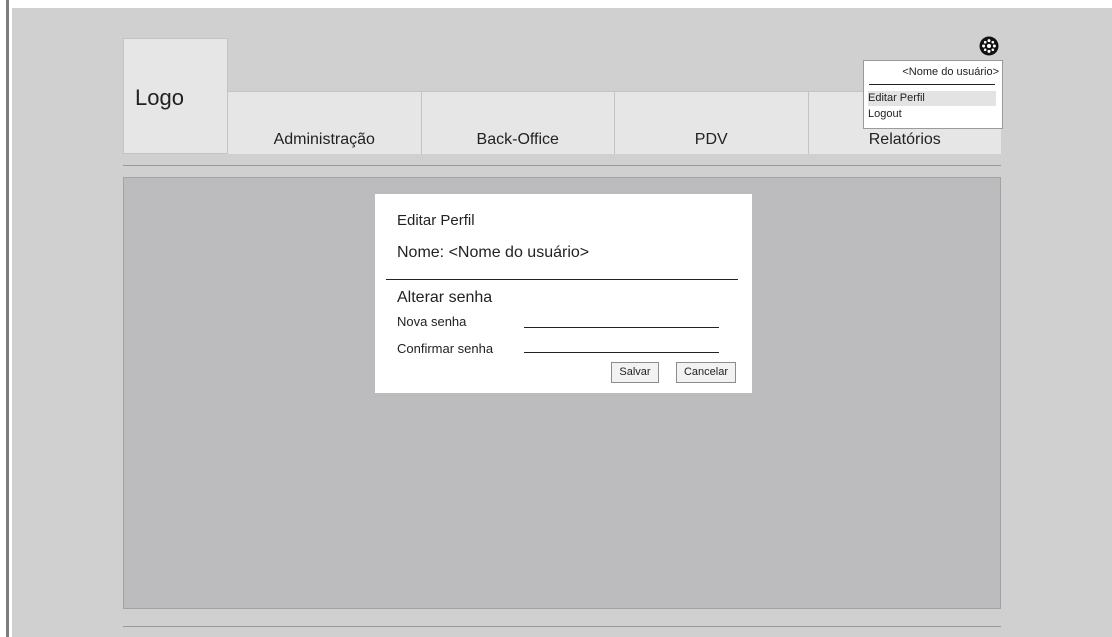 This screenshot has width=1112, height=637. Describe the element at coordinates (445, 297) in the screenshot. I see `change-password-heading: Alterar senha` at that location.